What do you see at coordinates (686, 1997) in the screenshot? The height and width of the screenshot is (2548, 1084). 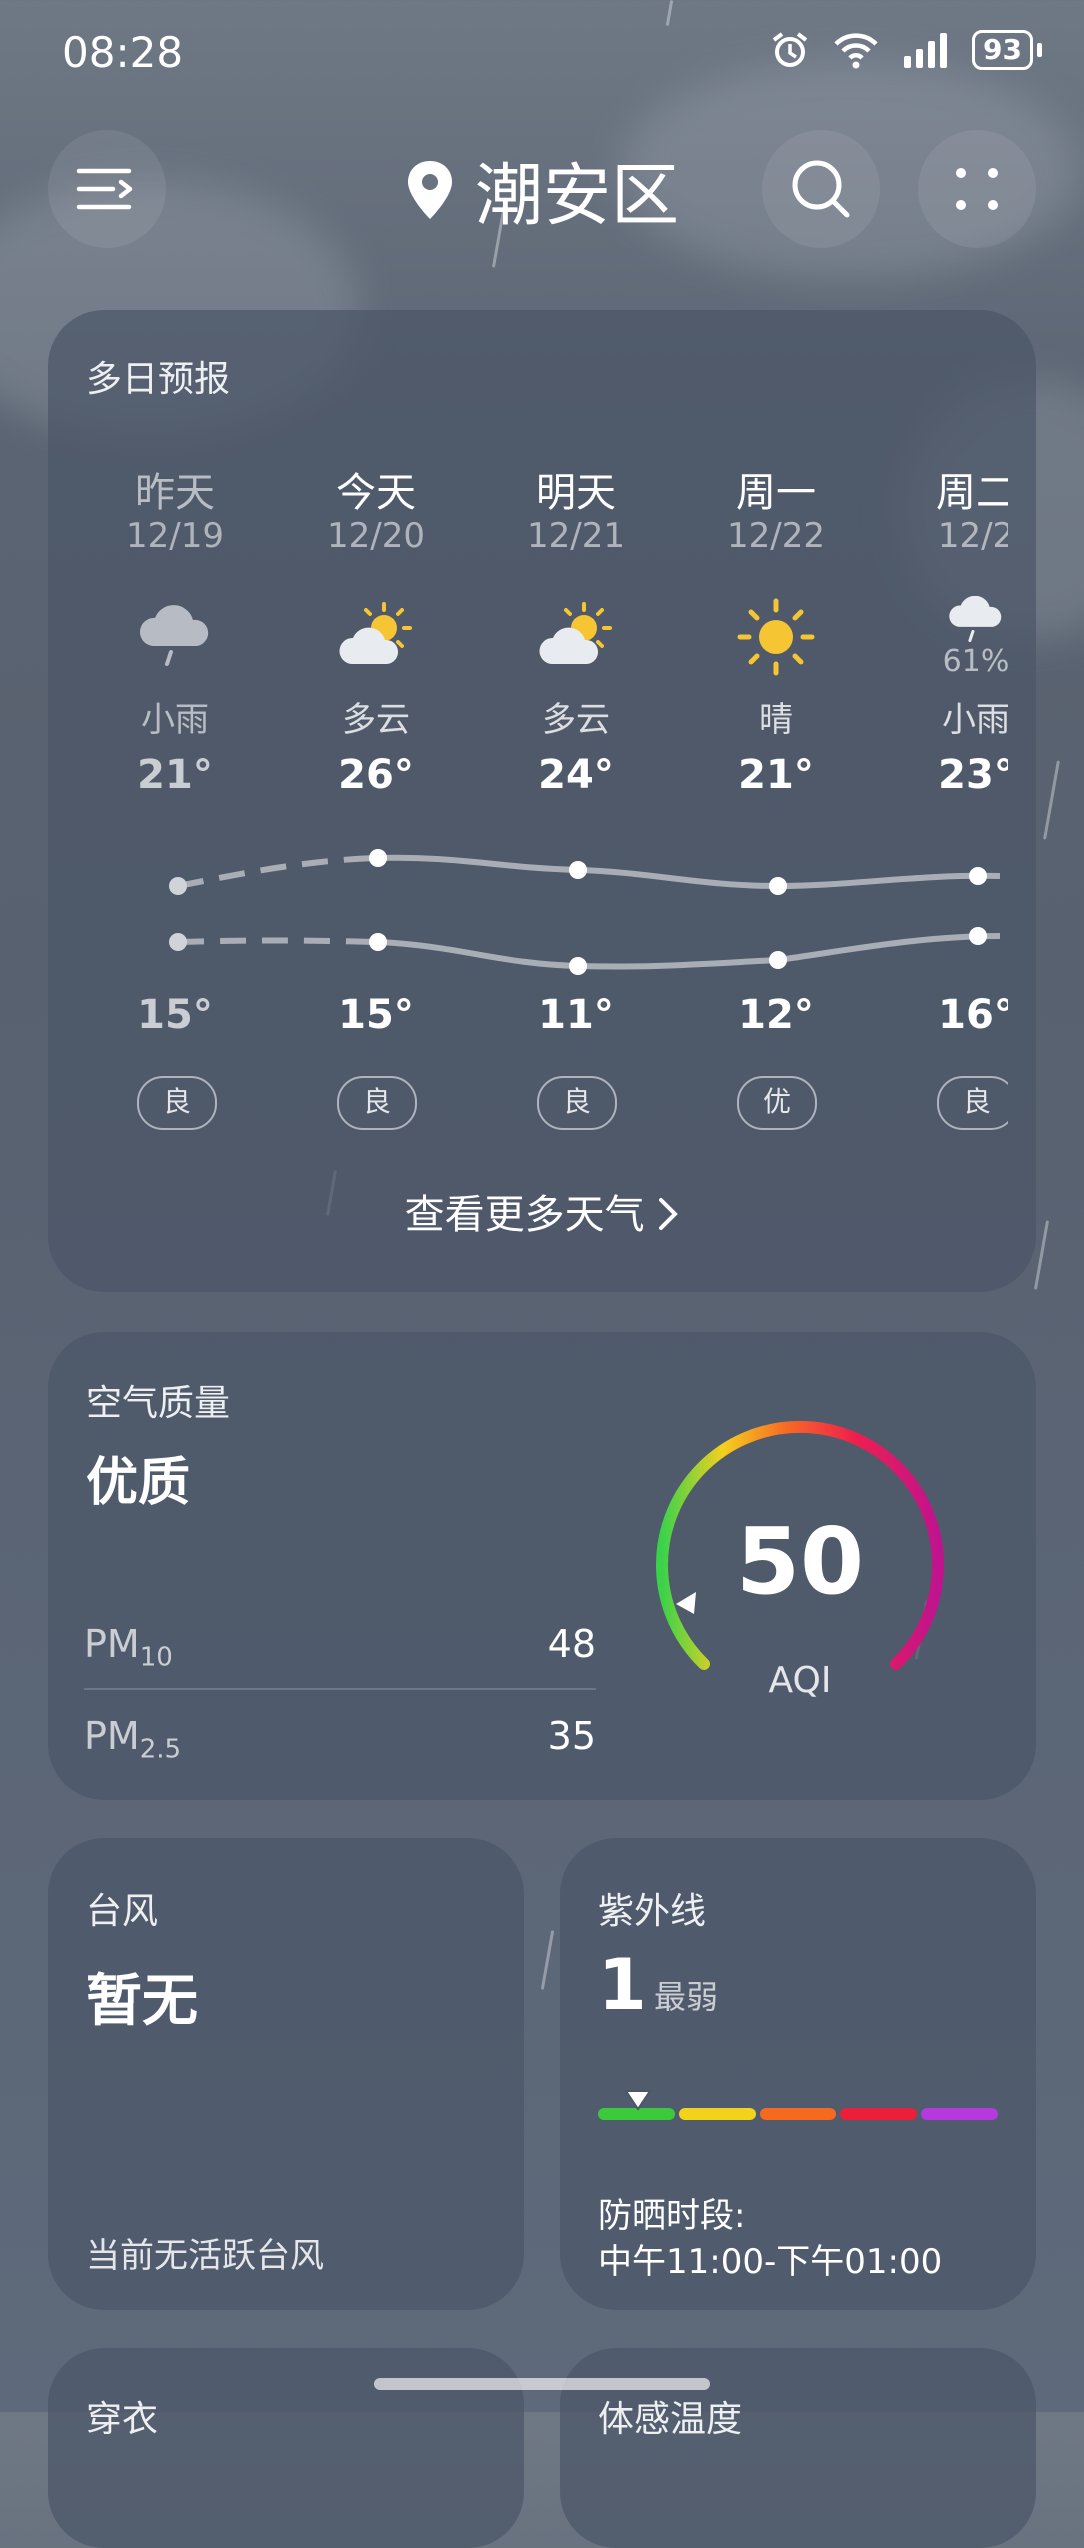 I see `uv-level: 最弱` at bounding box center [686, 1997].